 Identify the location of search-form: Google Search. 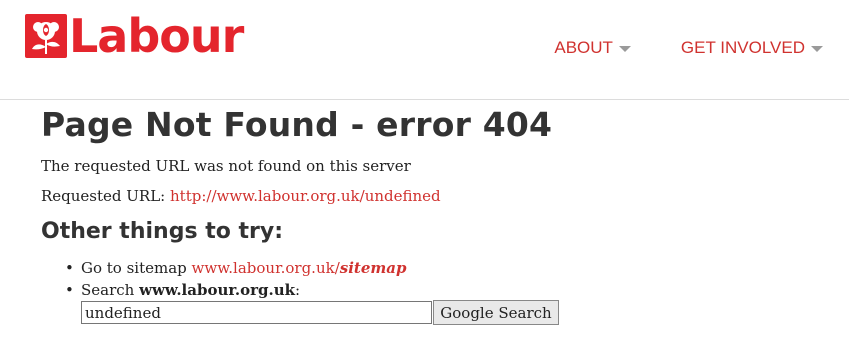
(451, 312).